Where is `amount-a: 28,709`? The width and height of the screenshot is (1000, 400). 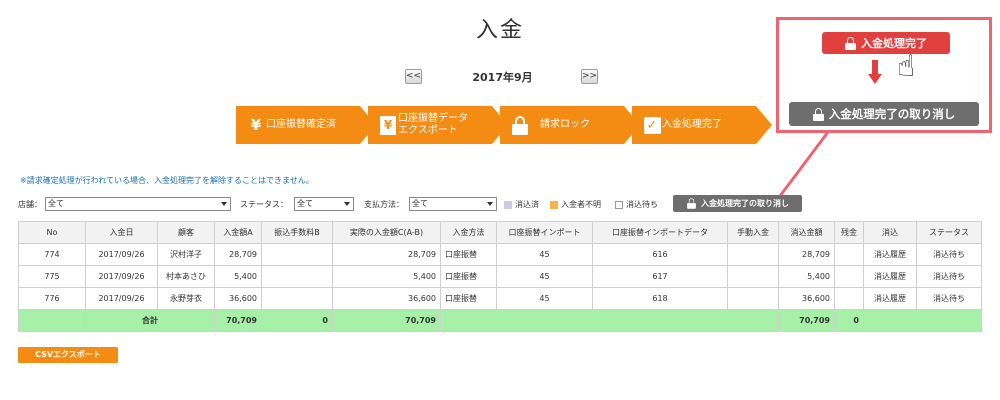
amount-a: 28,709 is located at coordinates (238, 254).